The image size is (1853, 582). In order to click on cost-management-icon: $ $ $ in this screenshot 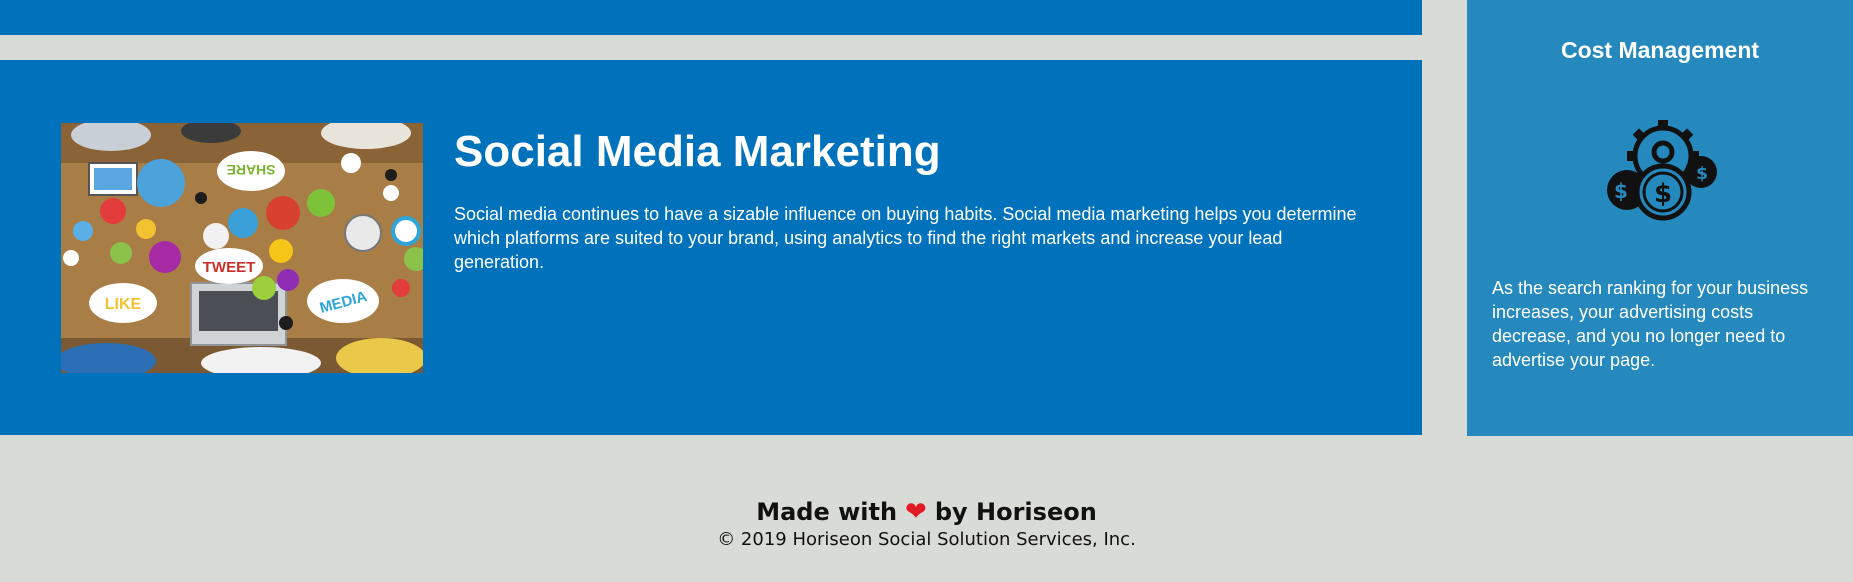, I will do `click(1665, 170)`.